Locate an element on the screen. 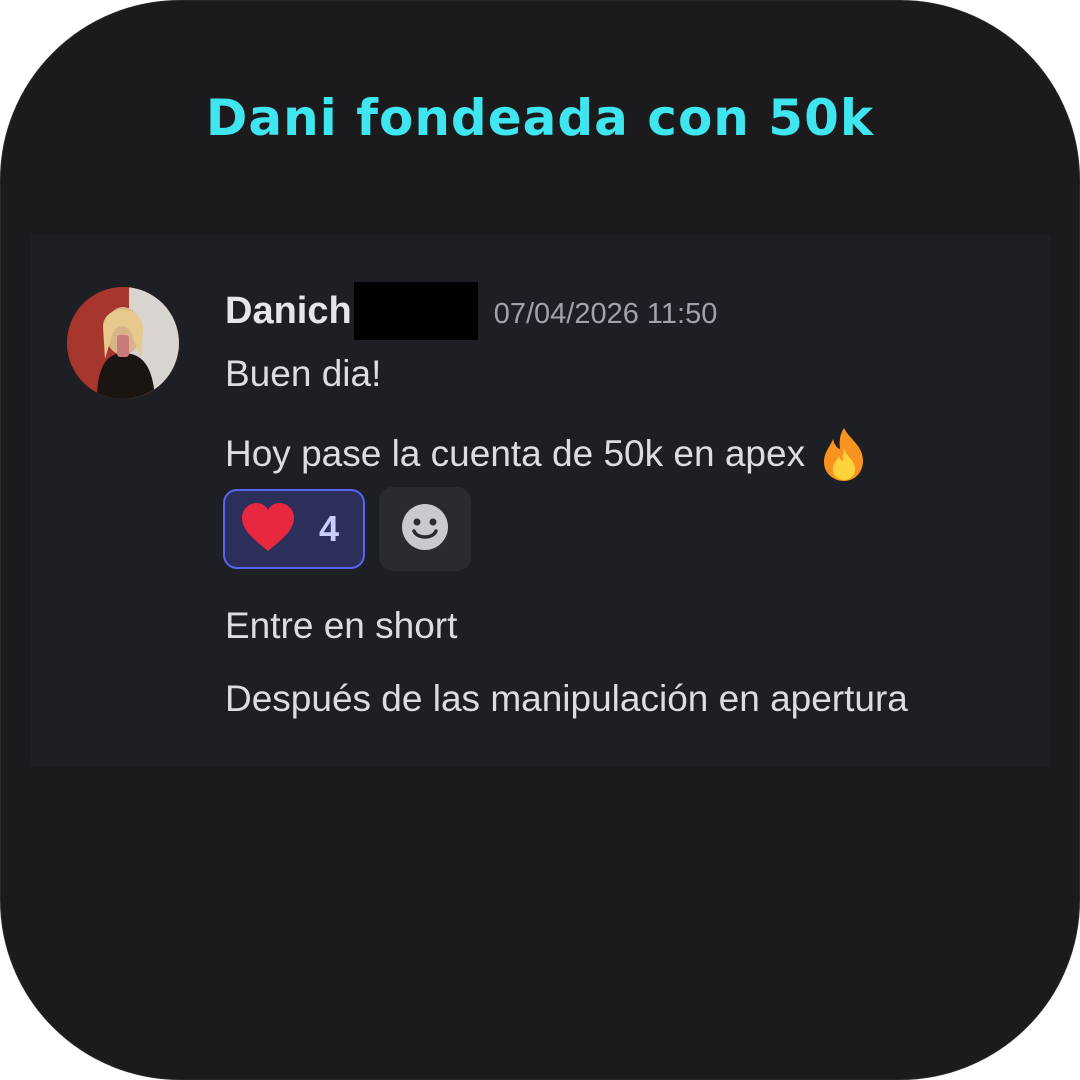 The height and width of the screenshot is (1080, 1080). message-header: Danich 07/04/2026 11:50 is located at coordinates (471, 311).